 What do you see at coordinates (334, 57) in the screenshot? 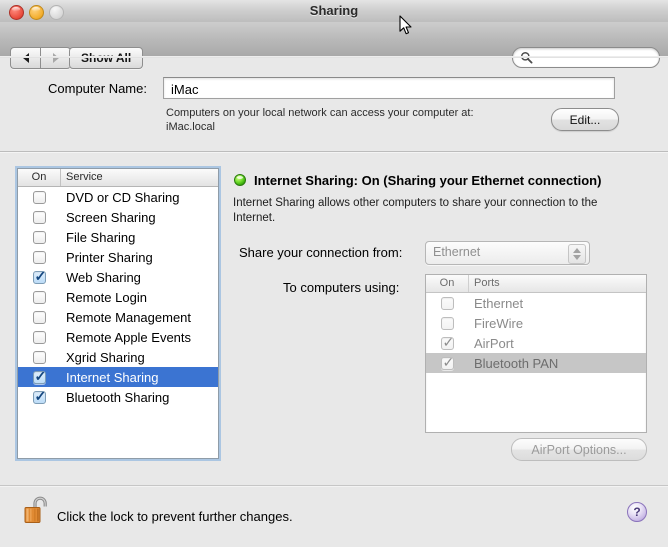
I see `toolbar-divider` at bounding box center [334, 57].